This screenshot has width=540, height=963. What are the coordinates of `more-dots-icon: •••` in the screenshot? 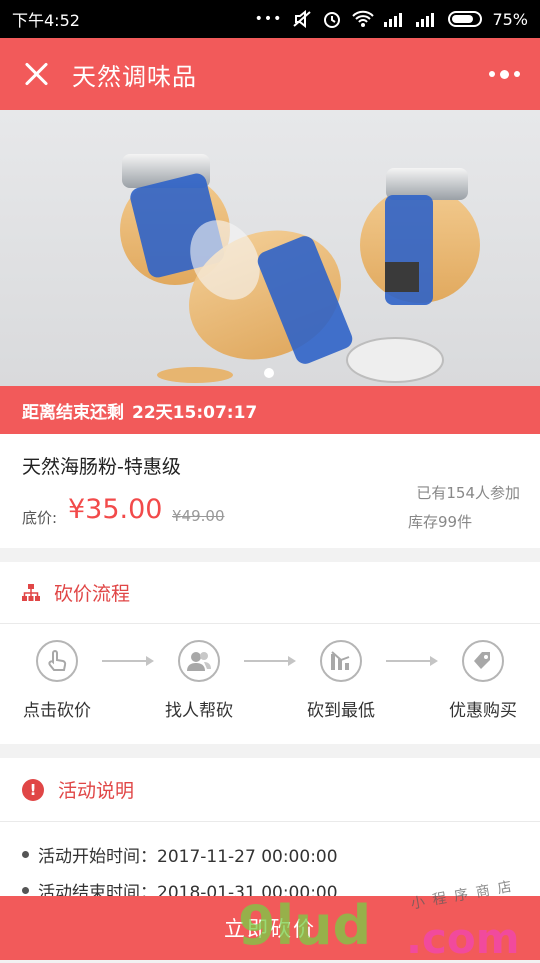 It's located at (268, 19).